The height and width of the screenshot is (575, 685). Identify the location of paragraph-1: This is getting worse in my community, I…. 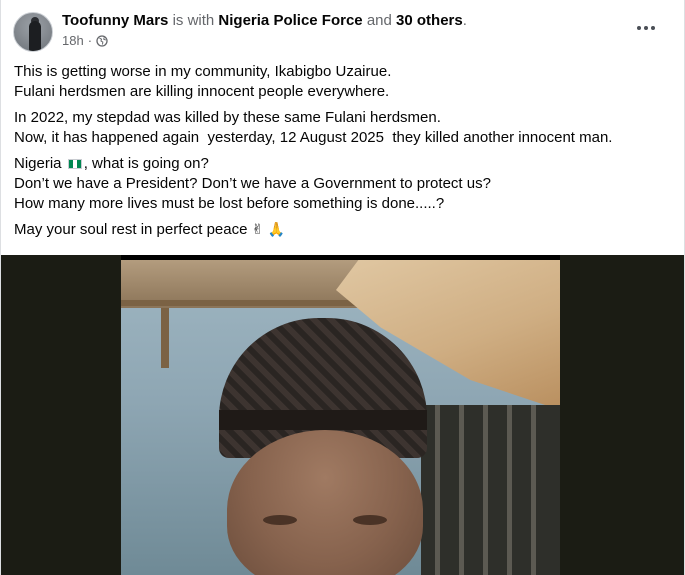
(342, 82).